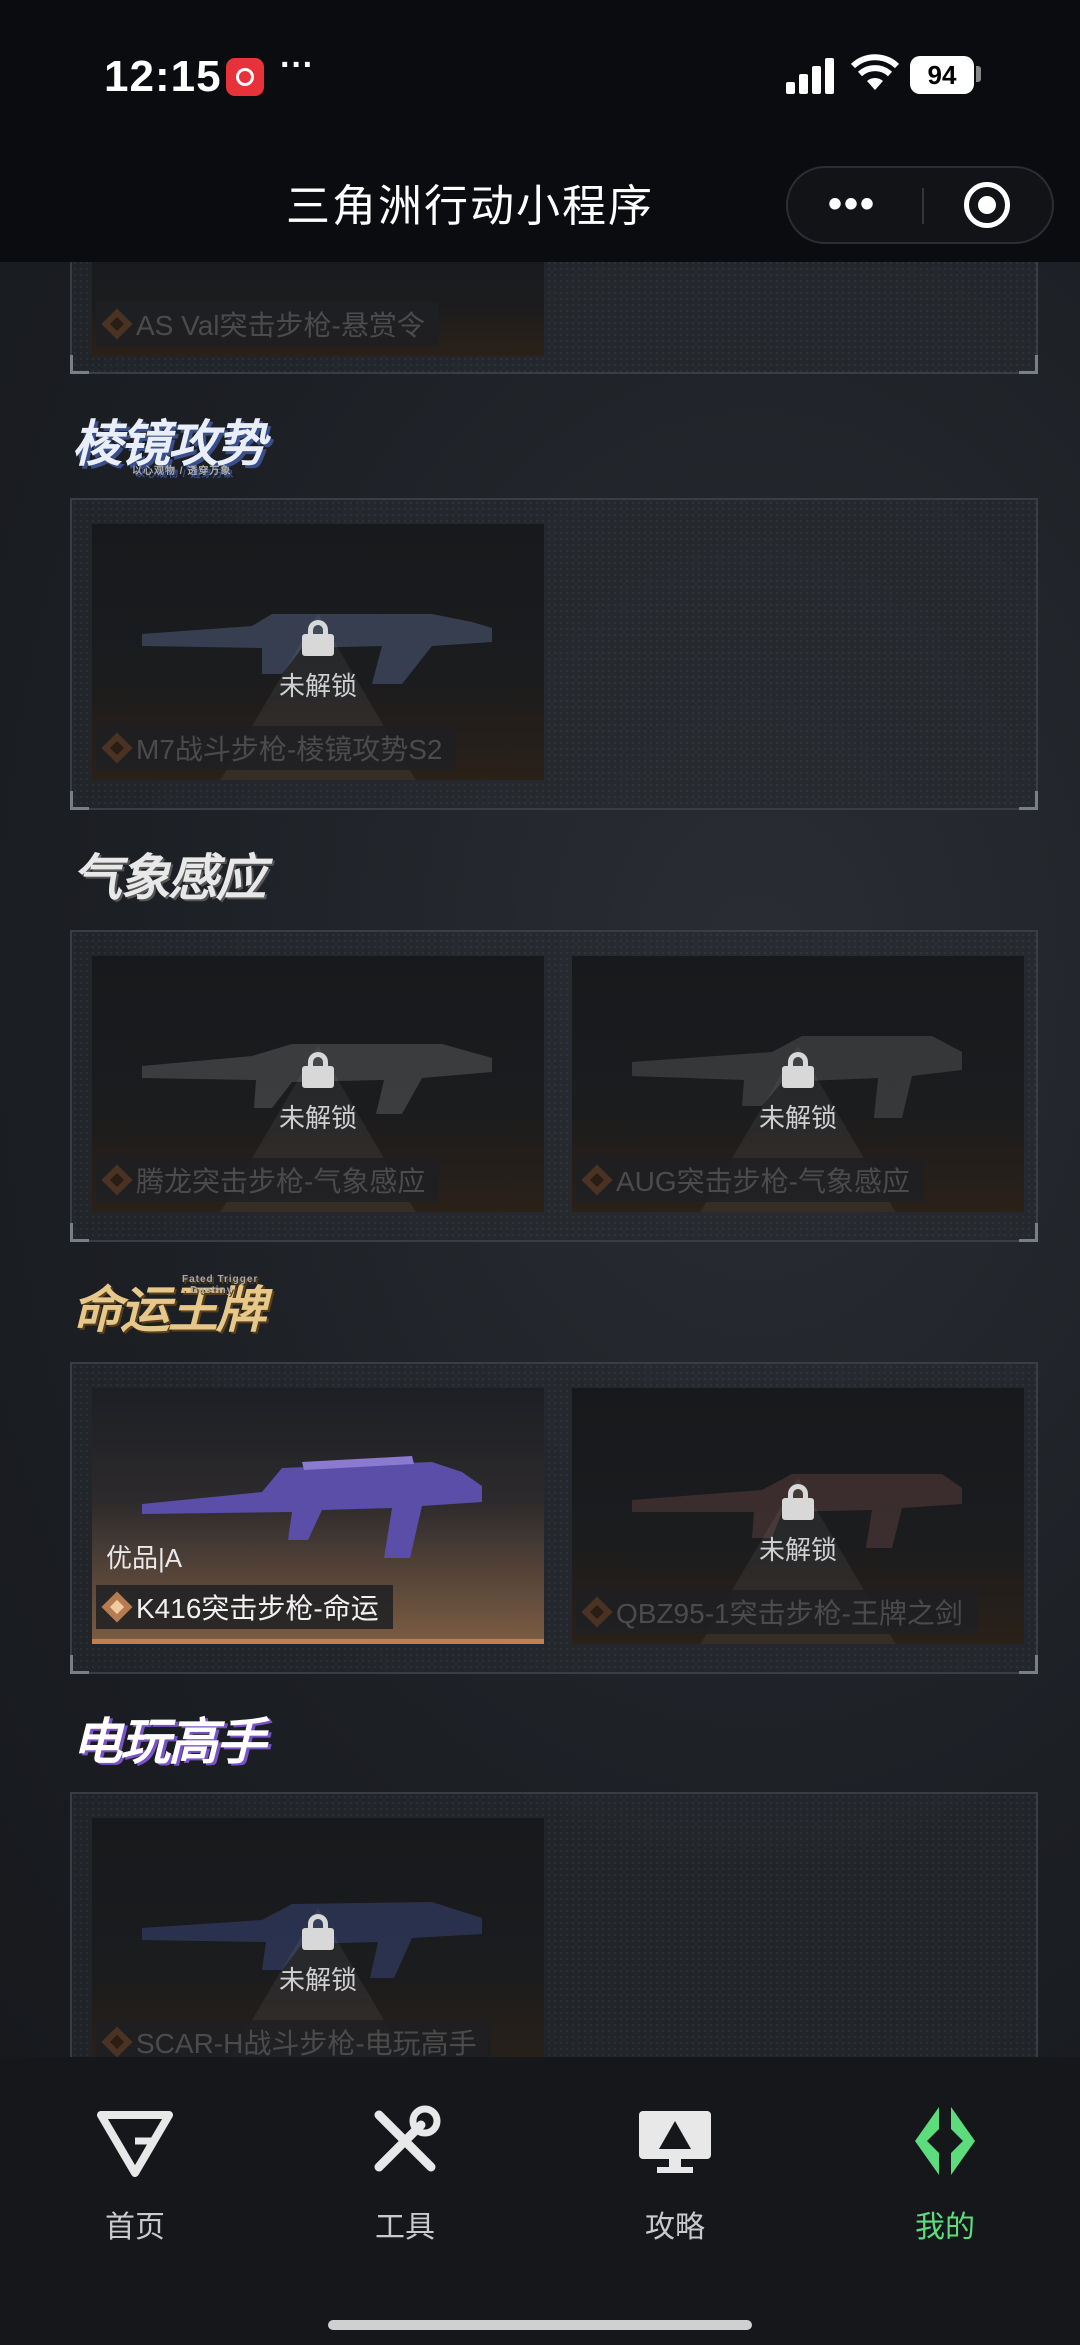 This screenshot has width=1080, height=2345. I want to click on skin-panel: 未解锁 SCAR-H战斗步枪-电玩高手, so click(554, 1924).